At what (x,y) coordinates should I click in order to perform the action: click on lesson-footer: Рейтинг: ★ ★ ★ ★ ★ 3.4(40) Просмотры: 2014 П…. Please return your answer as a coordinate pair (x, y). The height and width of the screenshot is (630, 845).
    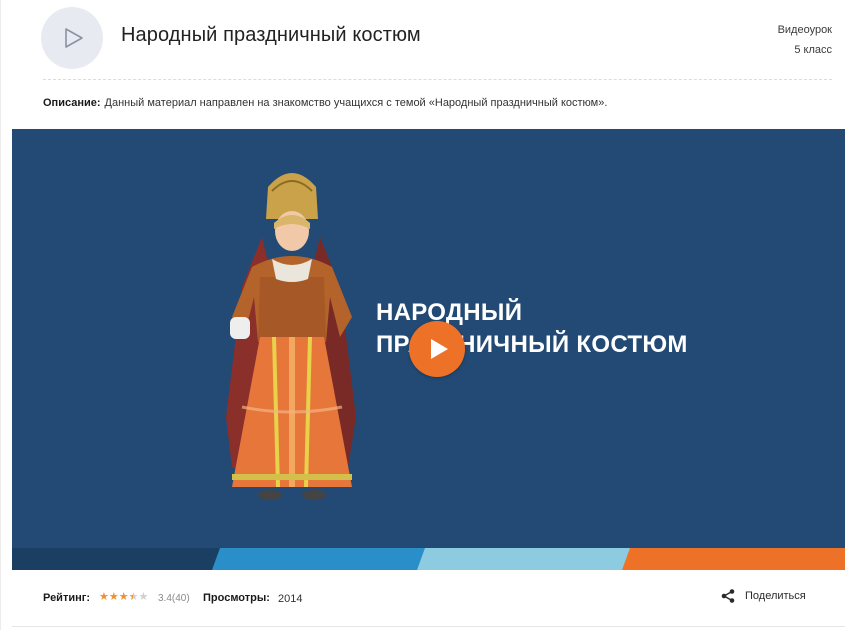
    Looking at the image, I should click on (423, 598).